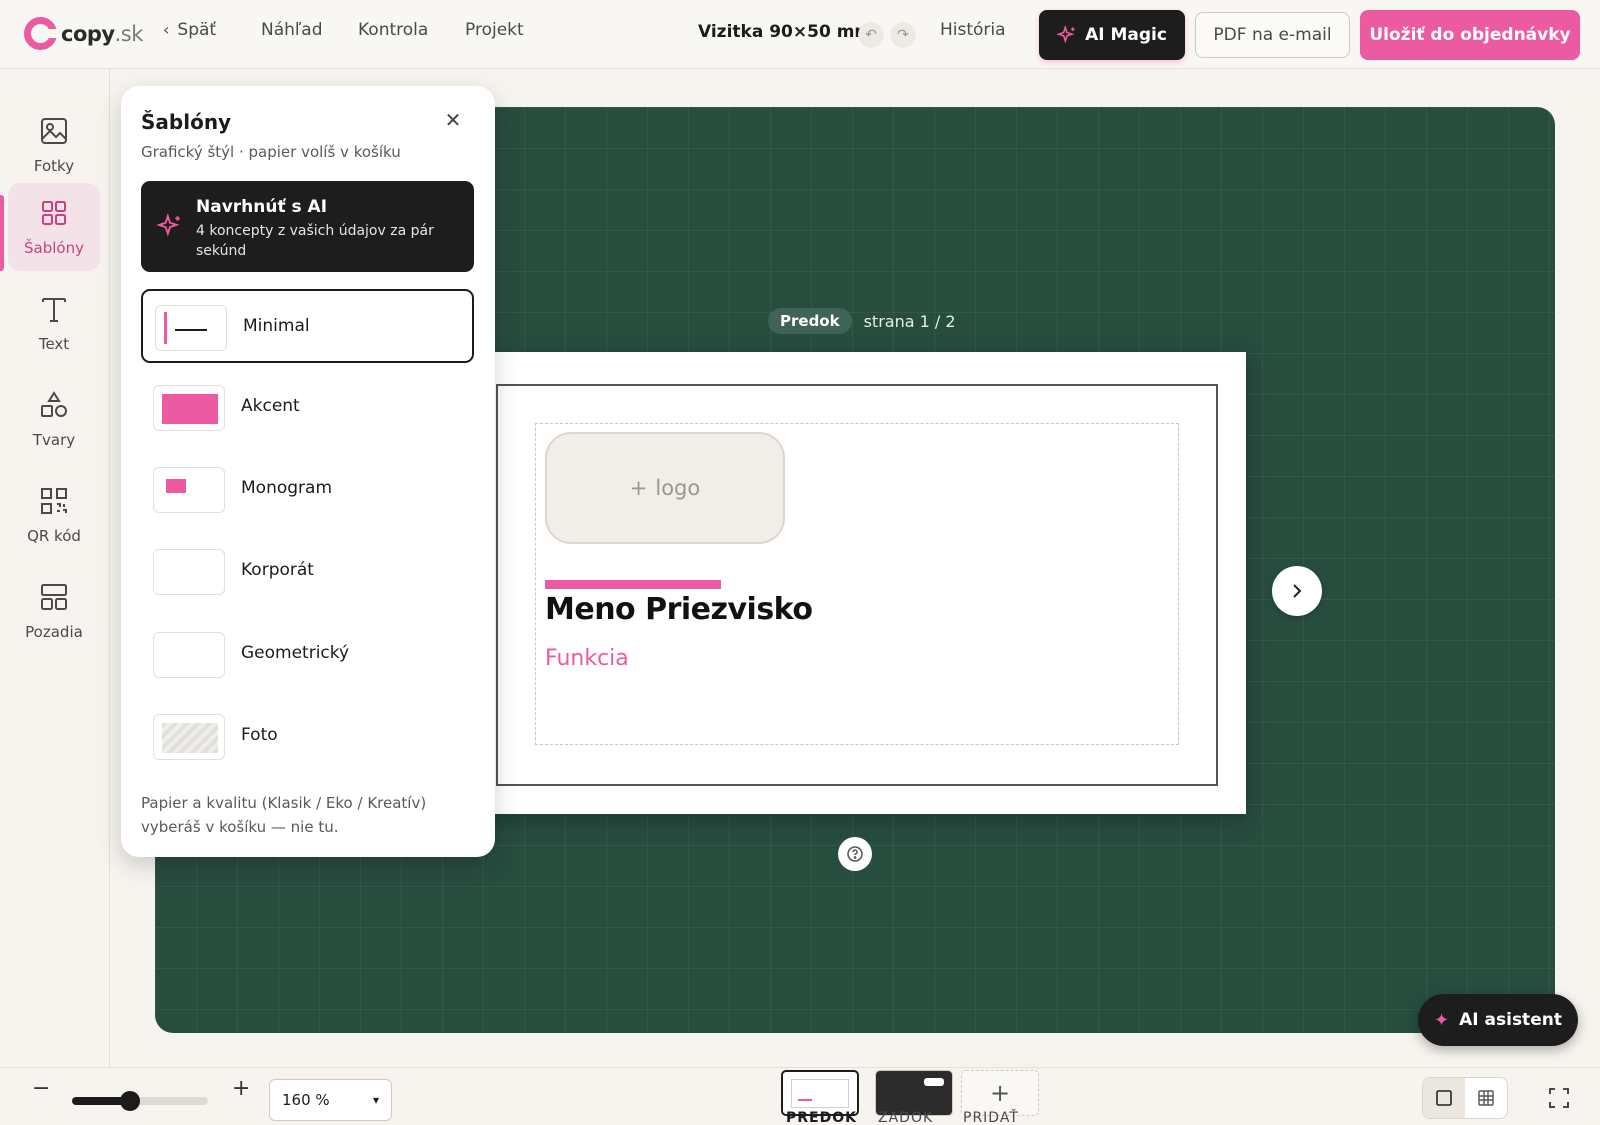 The width and height of the screenshot is (1600, 1125). Describe the element at coordinates (862, 321) in the screenshot. I see `page-indicator: Predok strana 1 / 2` at that location.